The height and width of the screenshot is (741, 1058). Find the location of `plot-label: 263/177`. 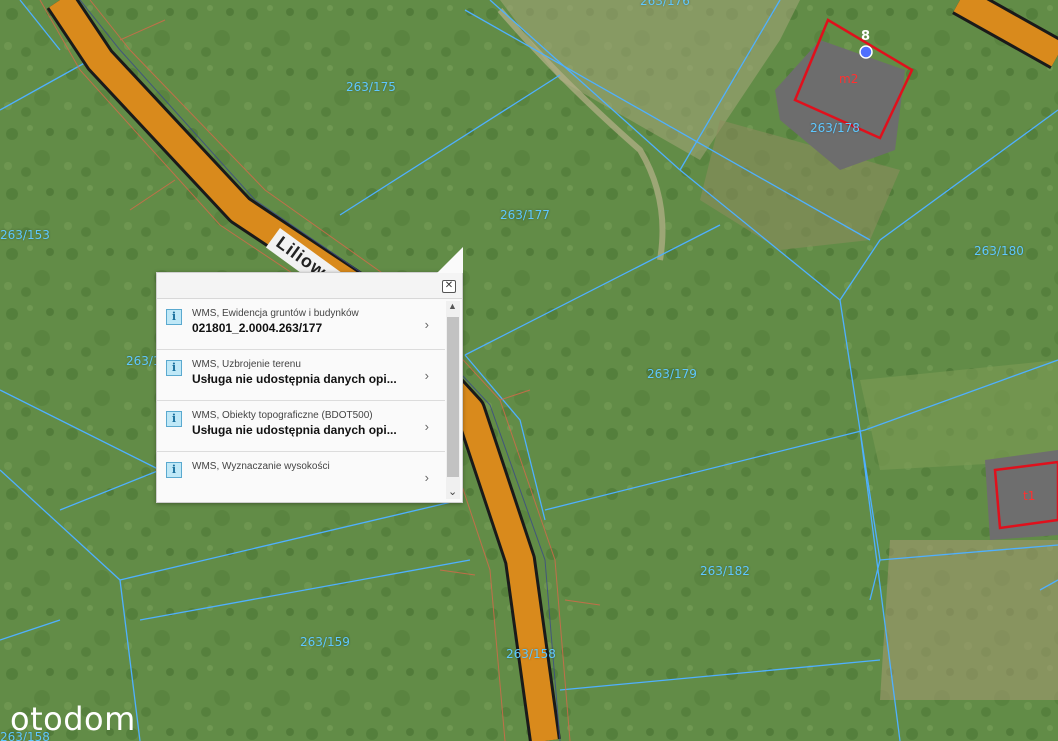

plot-label: 263/177 is located at coordinates (525, 215).